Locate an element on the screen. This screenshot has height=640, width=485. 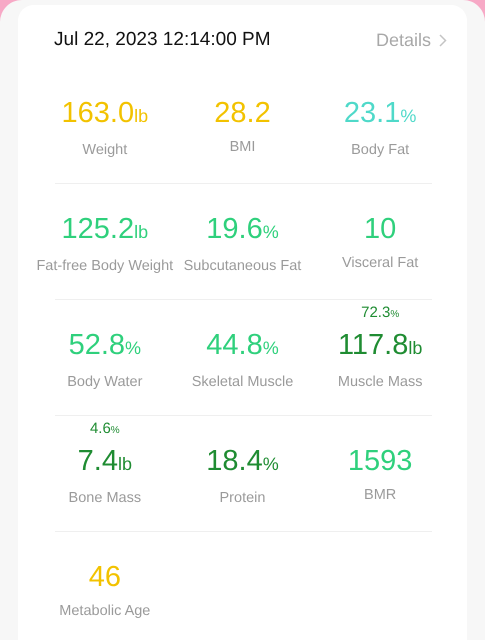
metric-label: Visceral Fat is located at coordinates (380, 263).